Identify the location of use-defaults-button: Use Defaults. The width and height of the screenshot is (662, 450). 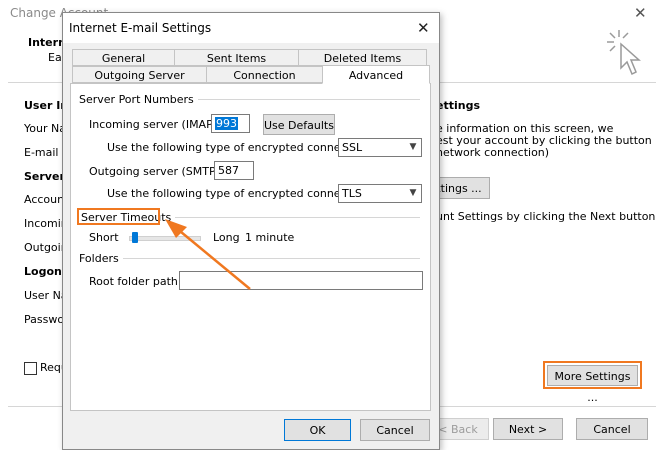
(299, 124).